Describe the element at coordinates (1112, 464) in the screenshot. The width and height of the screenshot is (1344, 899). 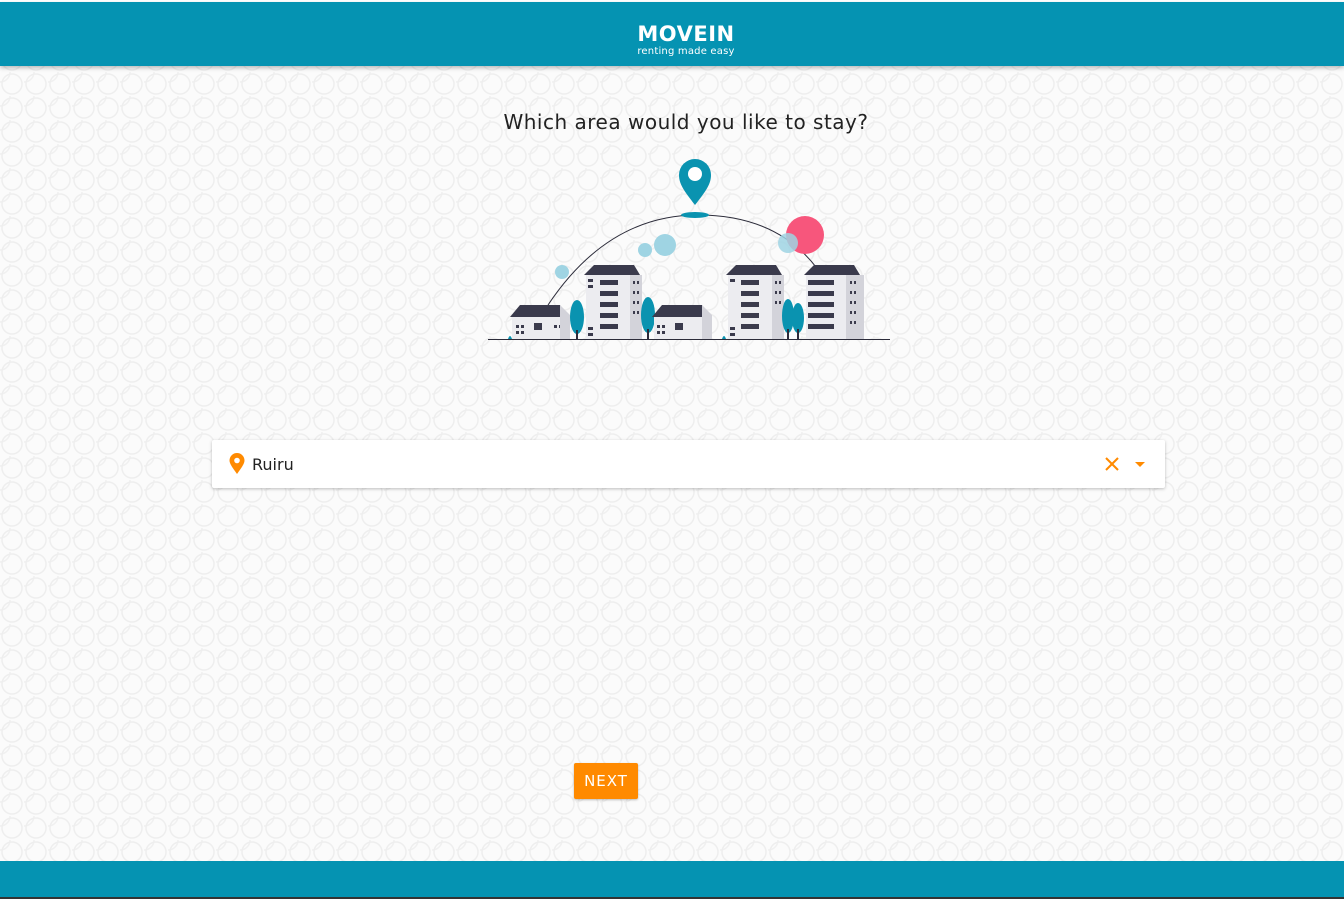
I see `close-icon` at that location.